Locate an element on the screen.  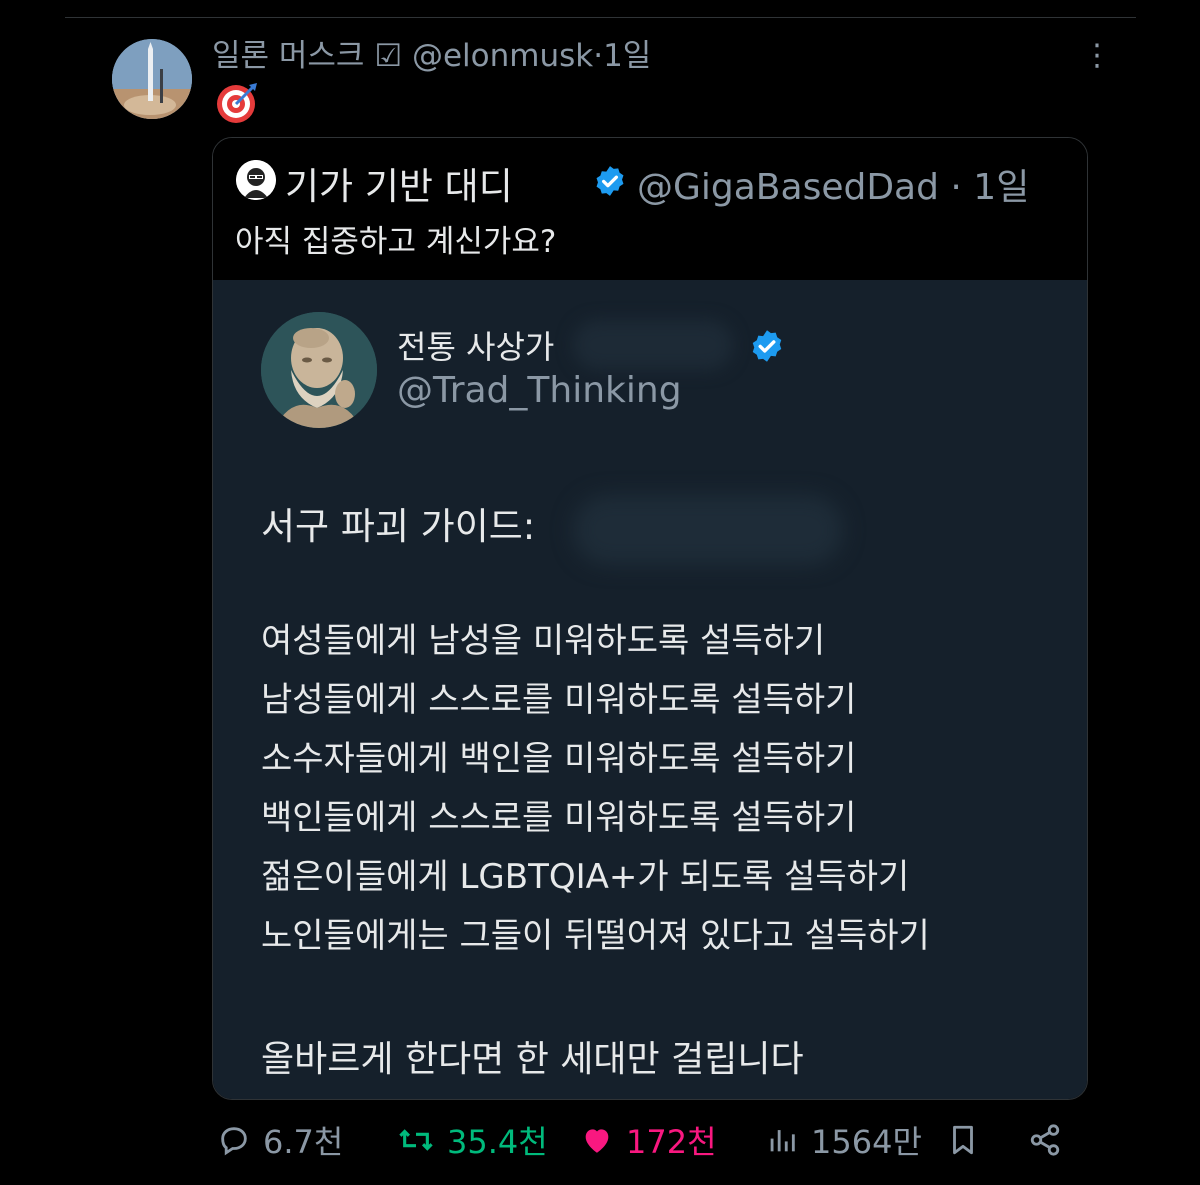
list-item: 소수자들에게 백인을 미워하도록 설득하기 is located at coordinates (559, 759).